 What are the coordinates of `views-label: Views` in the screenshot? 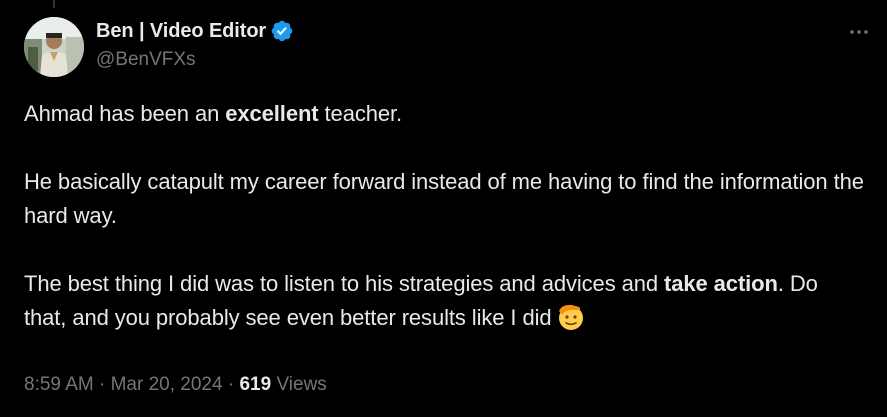 It's located at (299, 384).